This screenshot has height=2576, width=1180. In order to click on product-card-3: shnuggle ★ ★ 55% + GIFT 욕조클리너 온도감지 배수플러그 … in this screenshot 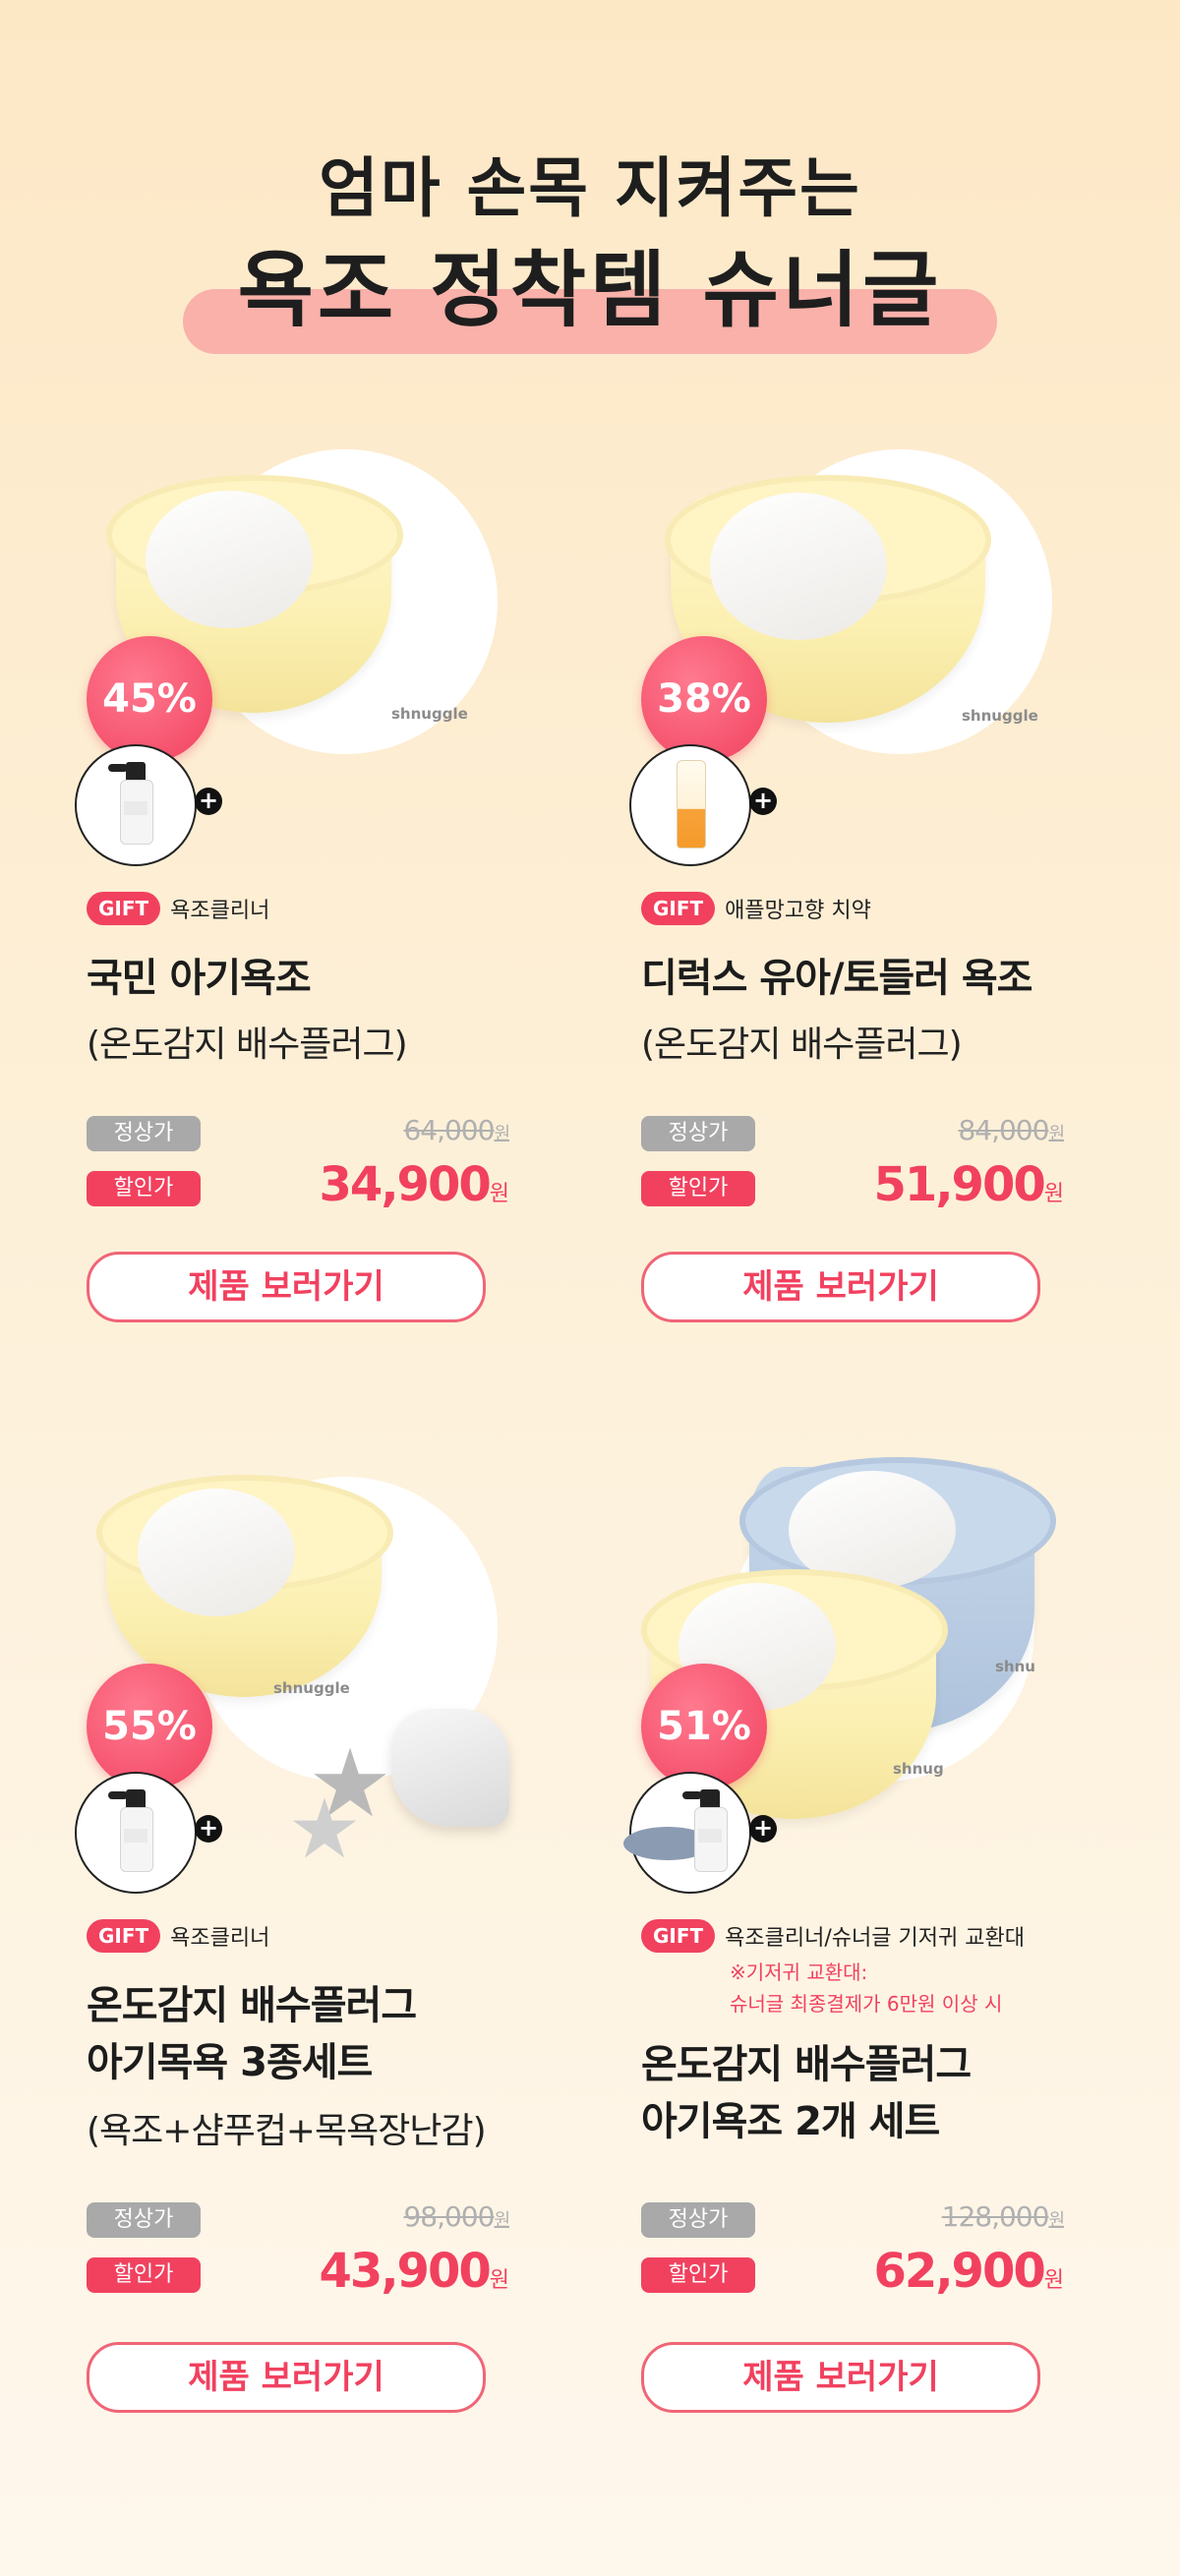, I will do `click(292, 1947)`.